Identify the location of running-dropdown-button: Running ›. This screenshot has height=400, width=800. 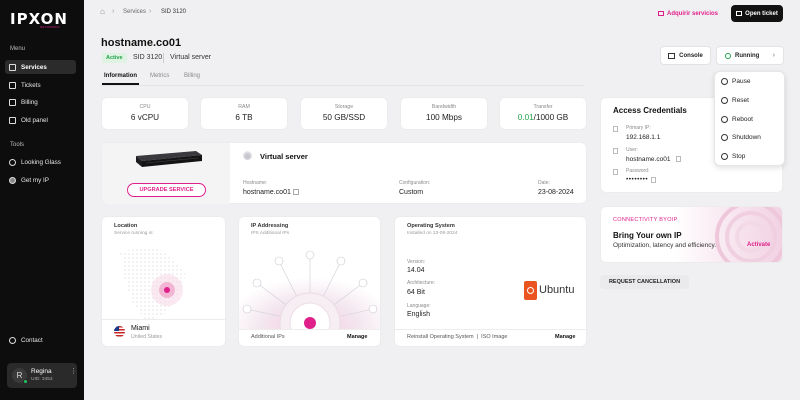
(750, 55).